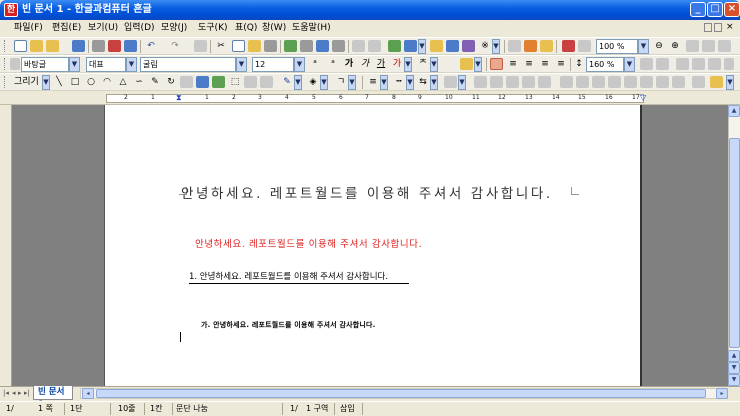 Image resolution: width=740 pixels, height=416 pixels. What do you see at coordinates (568, 46) in the screenshot?
I see `slideshow-icon` at bounding box center [568, 46].